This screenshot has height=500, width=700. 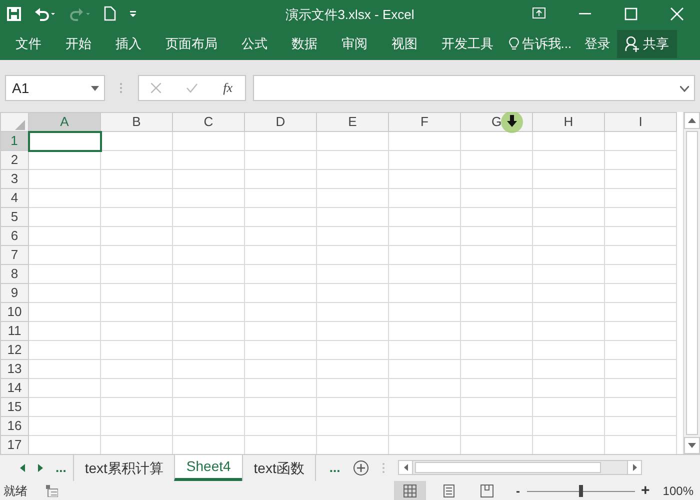 I want to click on view-button, so click(x=410, y=490).